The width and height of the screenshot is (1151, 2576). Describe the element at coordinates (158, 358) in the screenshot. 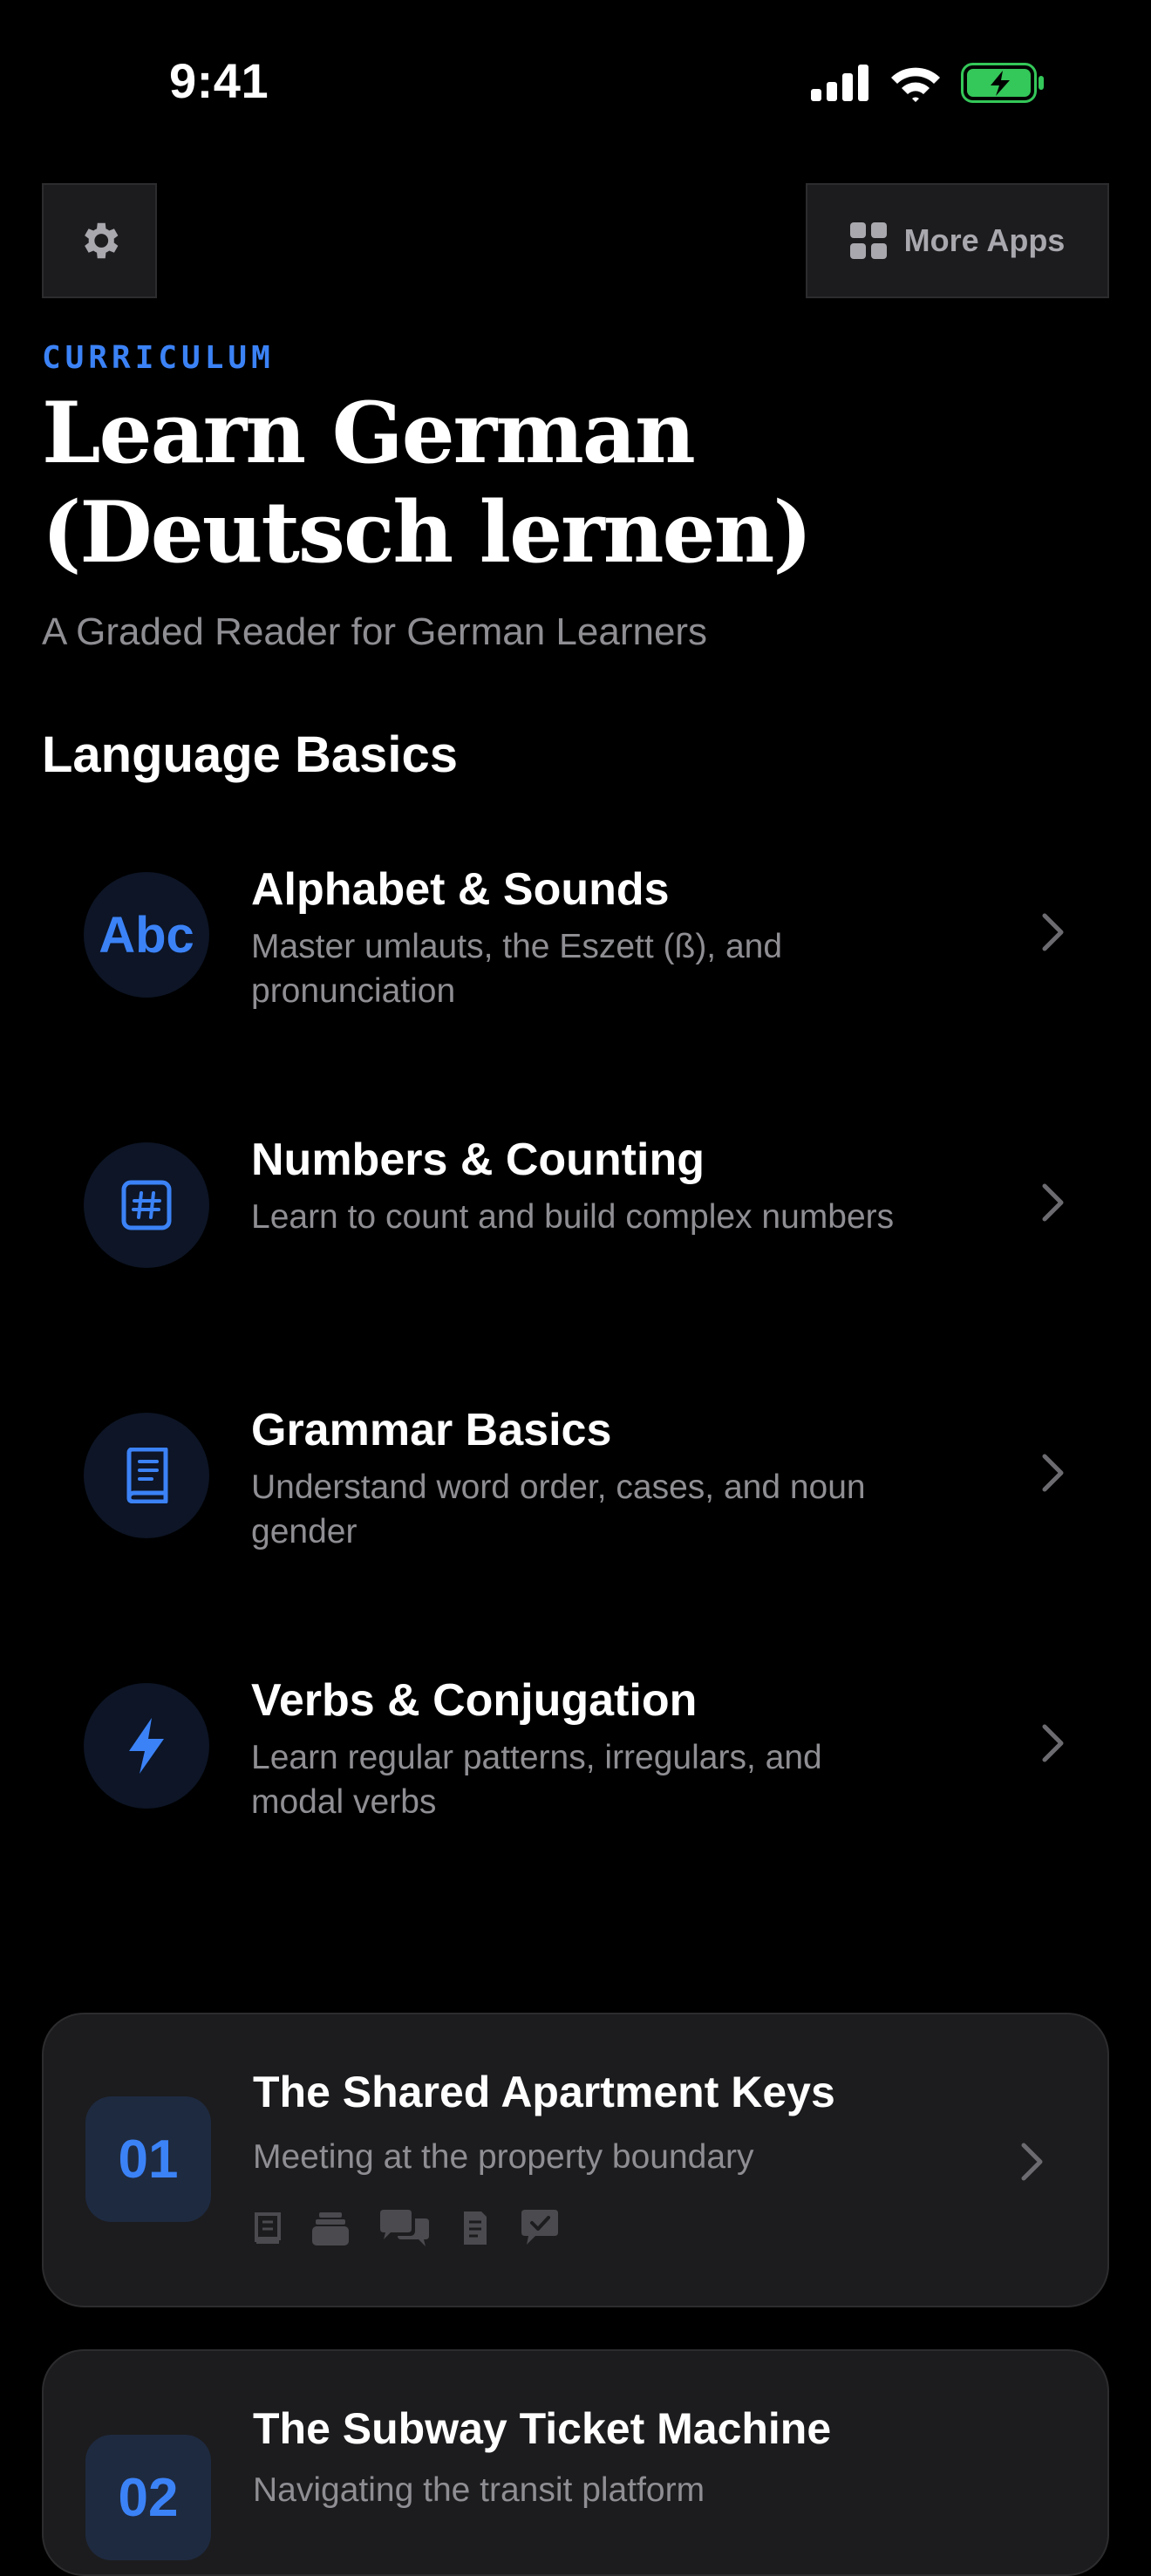

I see `eyebrow-label: CURRICULUM` at that location.